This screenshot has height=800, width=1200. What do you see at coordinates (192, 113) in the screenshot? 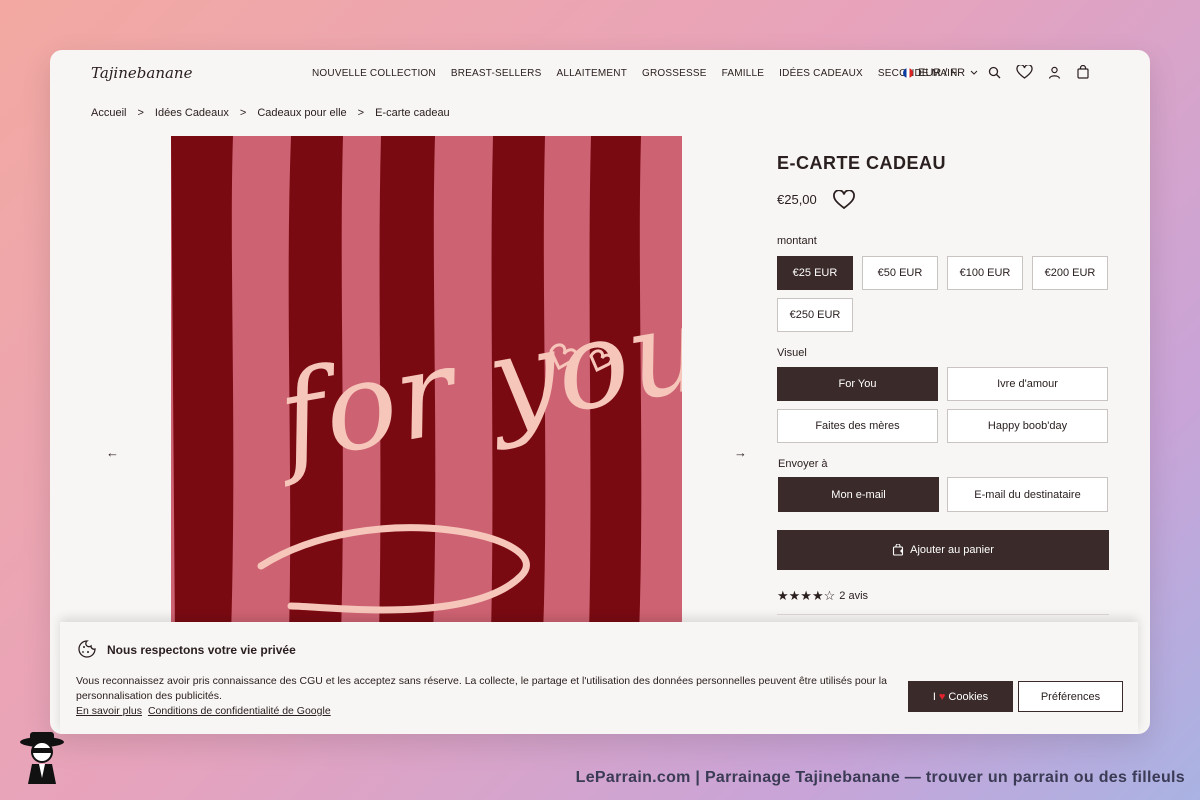
I see `breadcrumb-idees-cadeaux: Idées Cadeaux` at bounding box center [192, 113].